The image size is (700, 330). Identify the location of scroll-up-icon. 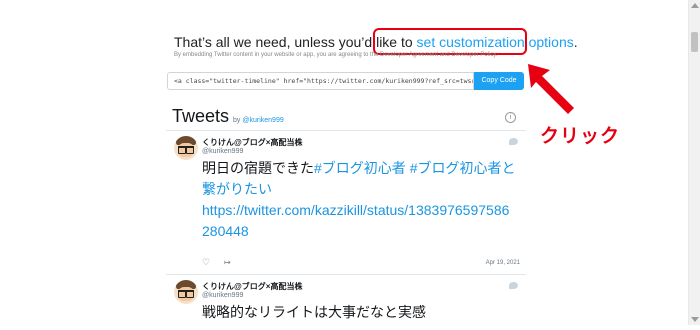
(695, 5).